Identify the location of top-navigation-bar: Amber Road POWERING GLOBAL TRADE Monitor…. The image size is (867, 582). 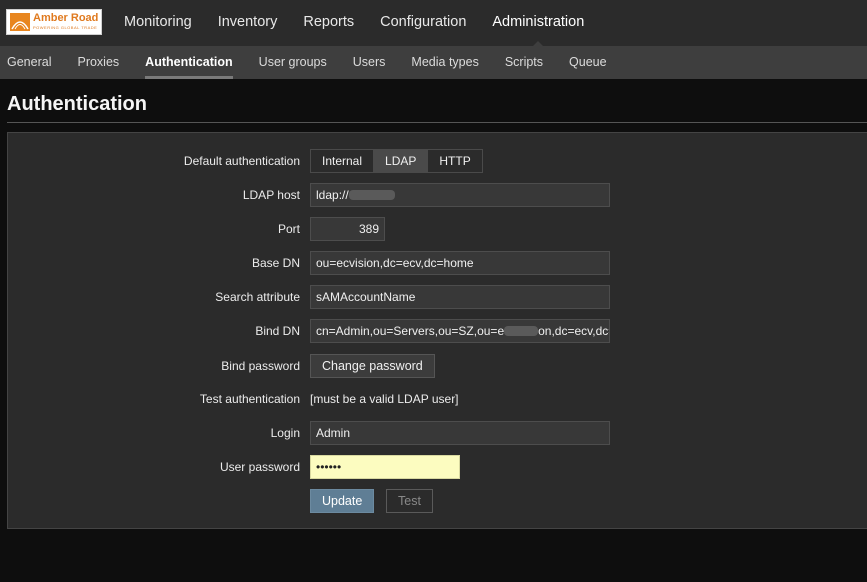
(433, 23).